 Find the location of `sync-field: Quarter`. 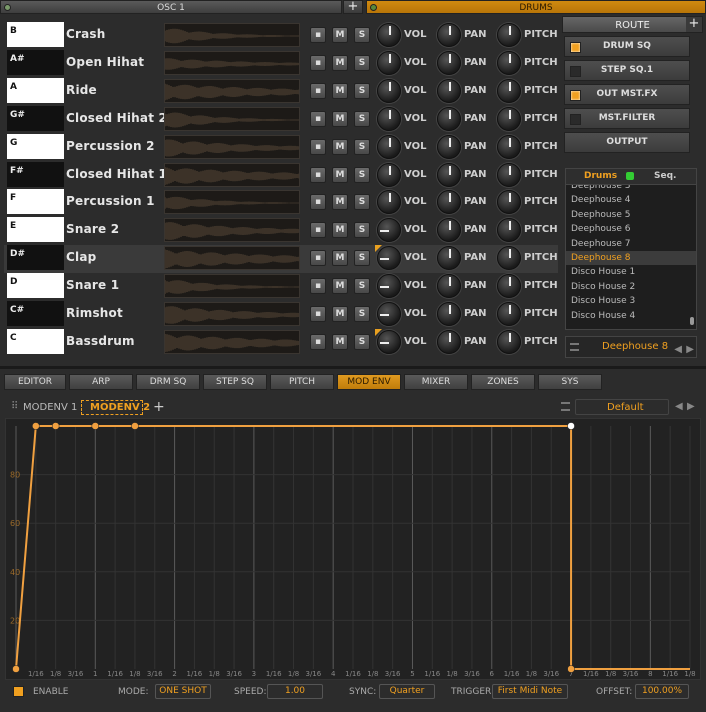

sync-field: Quarter is located at coordinates (407, 691).